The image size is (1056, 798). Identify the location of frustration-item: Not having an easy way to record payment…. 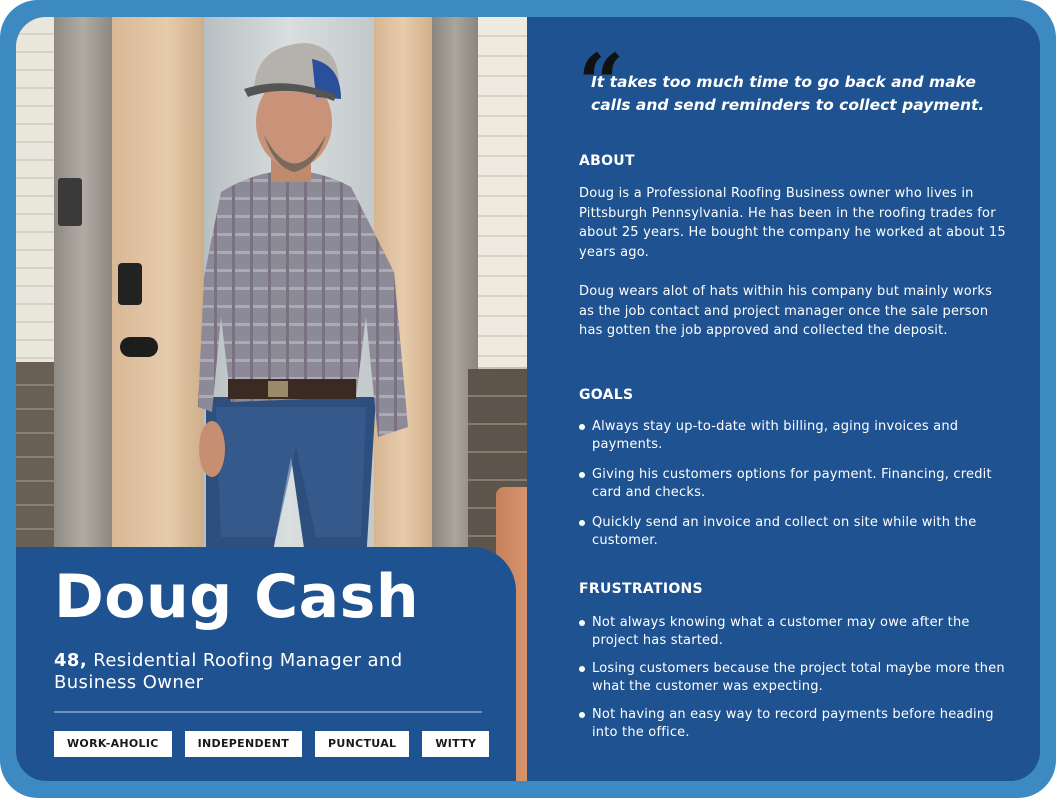
(799, 723).